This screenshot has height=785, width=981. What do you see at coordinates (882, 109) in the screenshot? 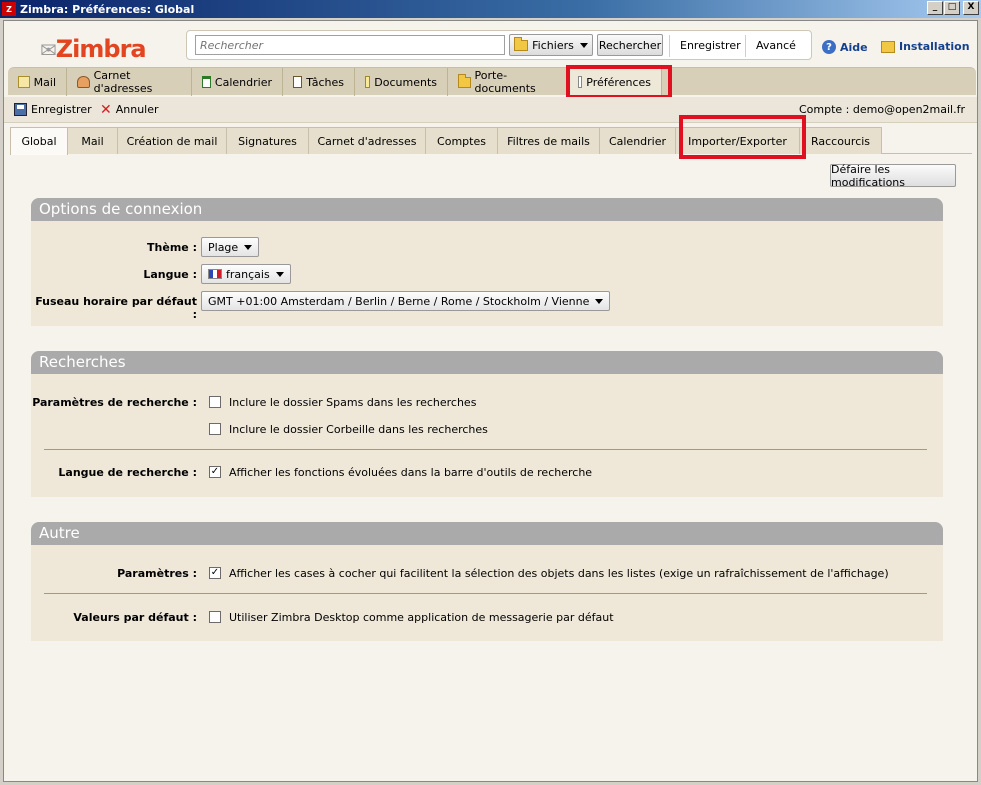
I see `account-label: Compte : demo@open2mail.fr` at bounding box center [882, 109].